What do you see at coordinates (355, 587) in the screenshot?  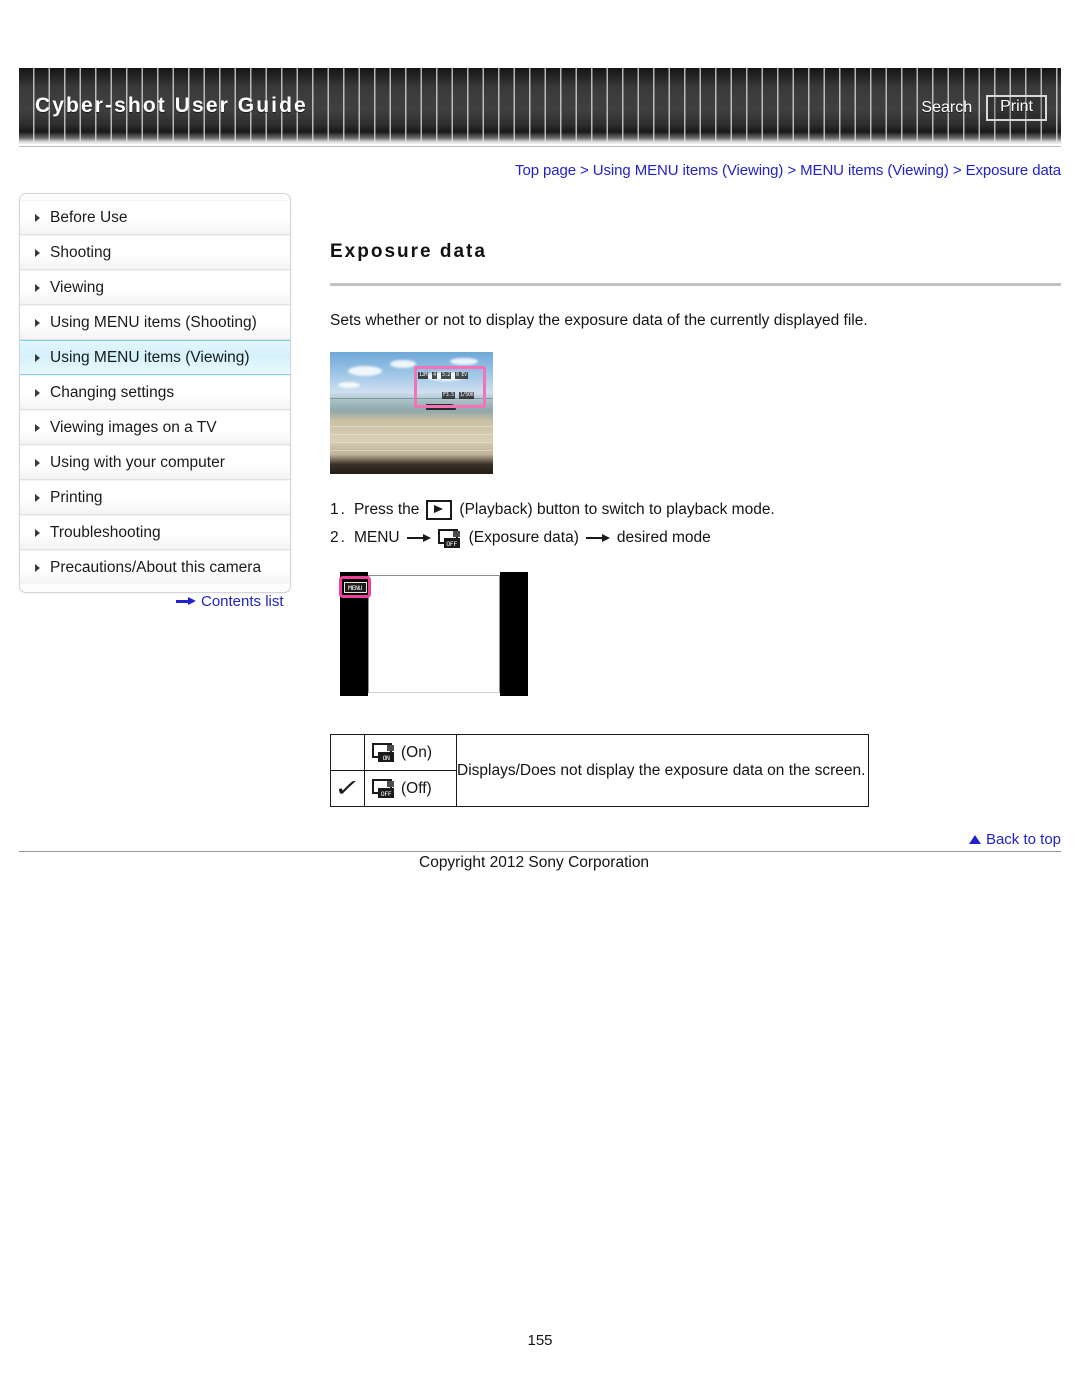 I see `menu-button-highlight: MENU` at bounding box center [355, 587].